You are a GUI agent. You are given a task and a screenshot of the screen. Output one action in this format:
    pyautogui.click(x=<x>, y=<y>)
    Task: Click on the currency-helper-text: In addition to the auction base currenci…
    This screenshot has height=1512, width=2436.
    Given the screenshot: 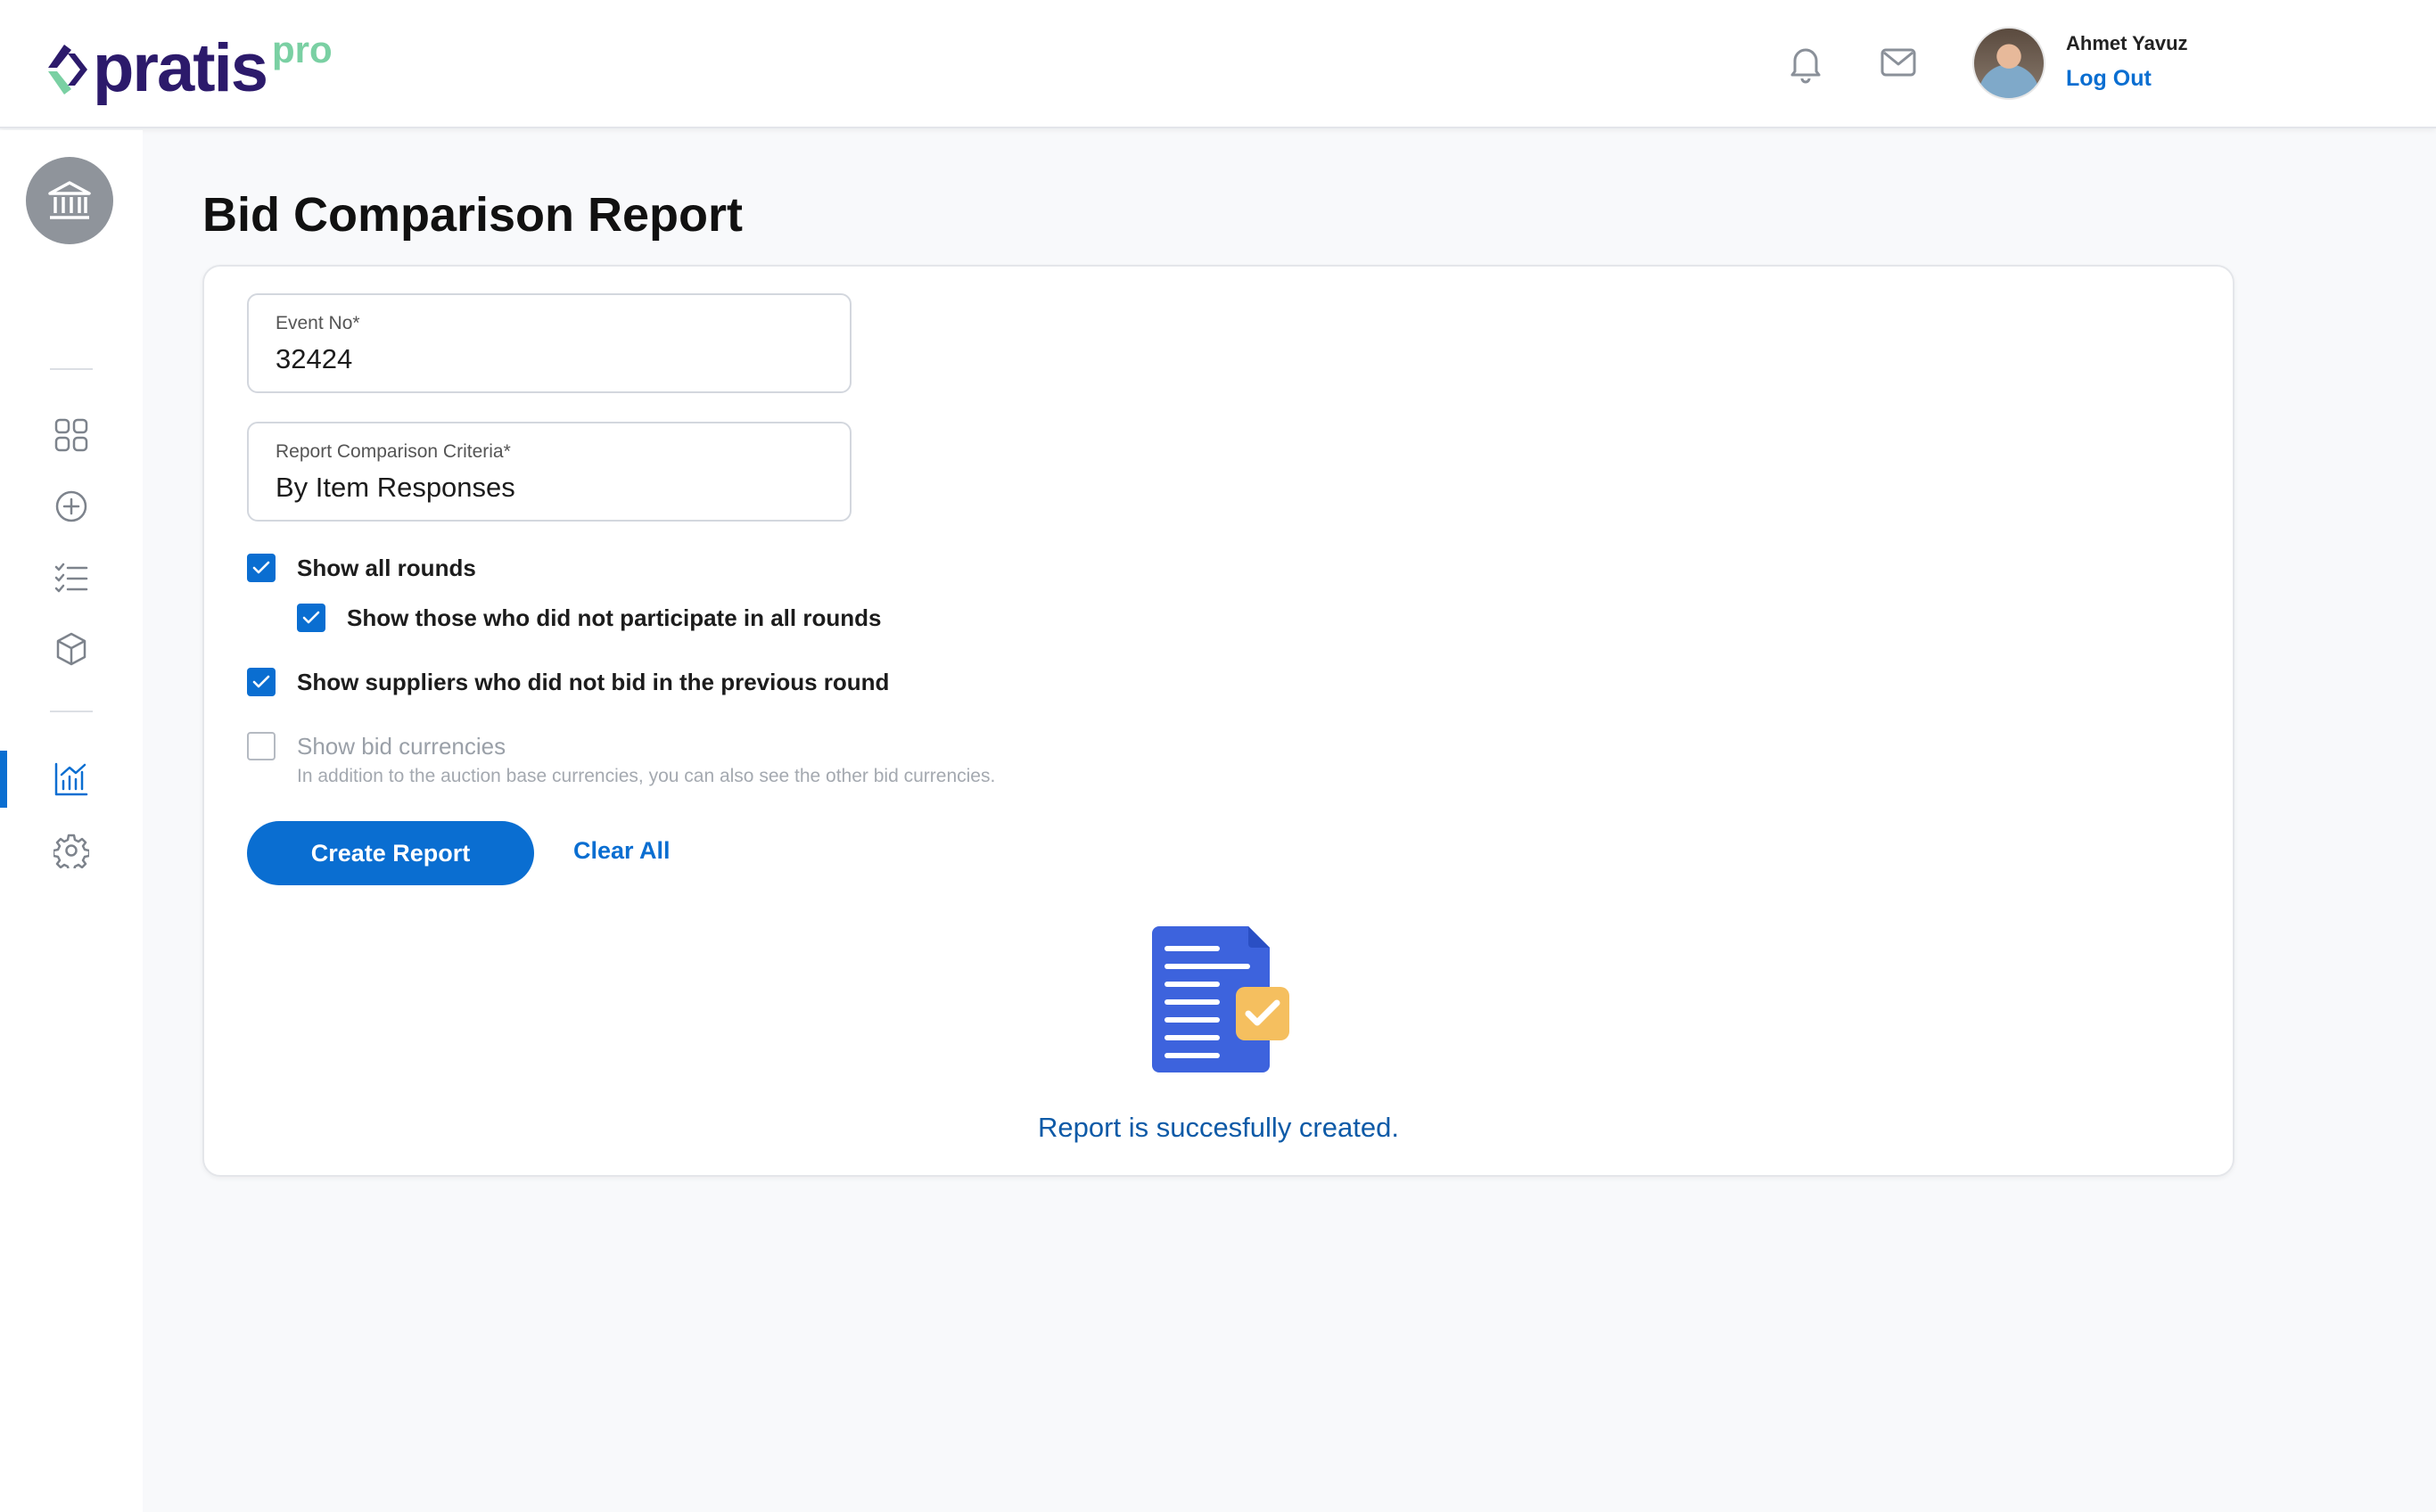 What is the action you would take?
    pyautogui.click(x=647, y=776)
    